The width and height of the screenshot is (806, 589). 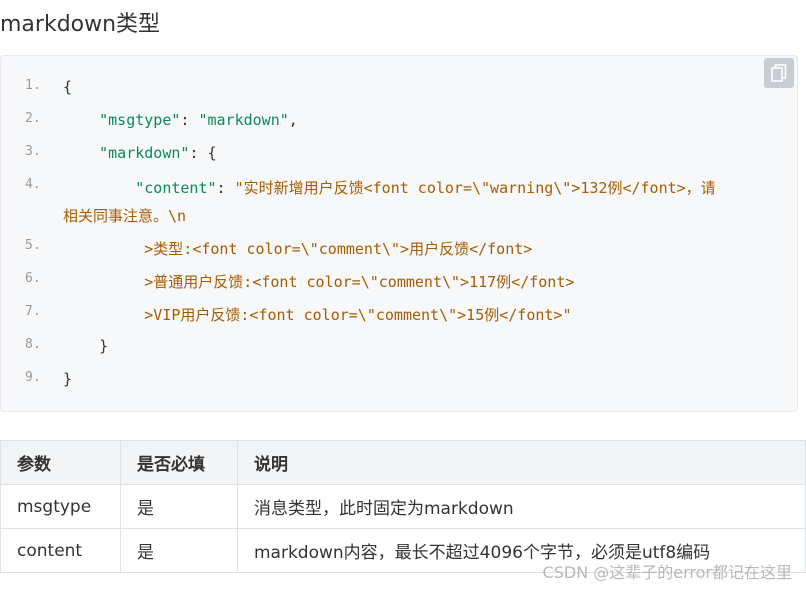 I want to click on line-number: 6., so click(x=33, y=278).